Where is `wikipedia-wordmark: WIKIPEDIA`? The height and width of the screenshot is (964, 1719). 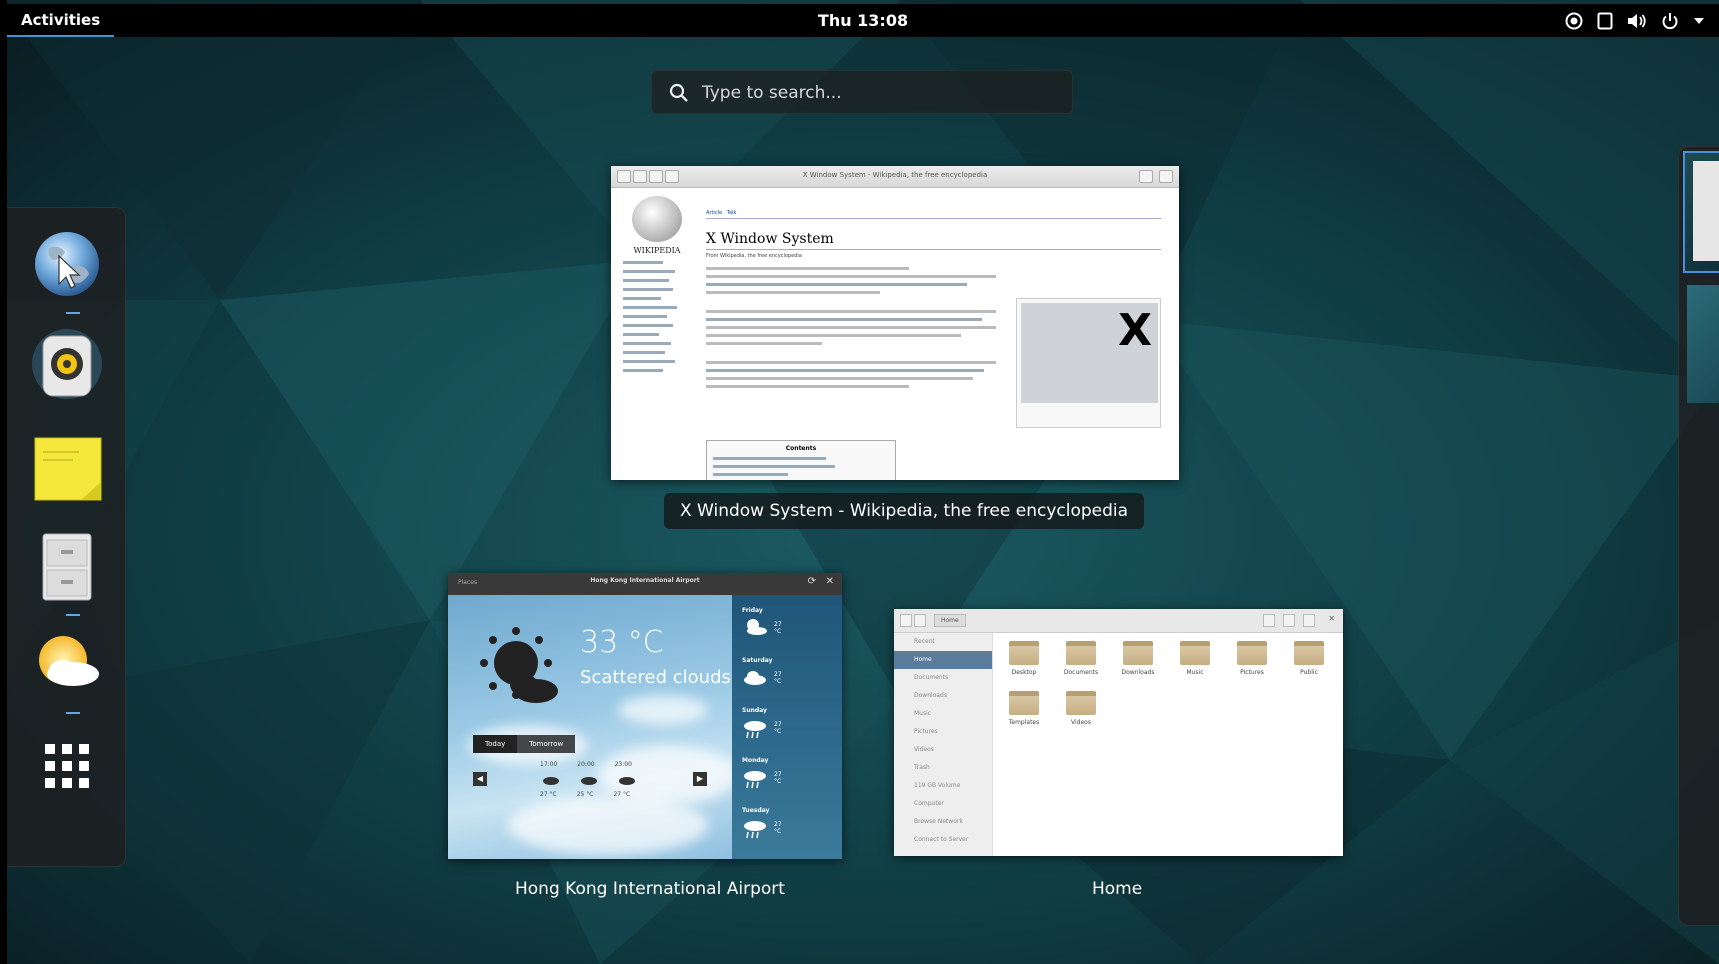
wikipedia-wordmark: WIKIPEDIA is located at coordinates (657, 250).